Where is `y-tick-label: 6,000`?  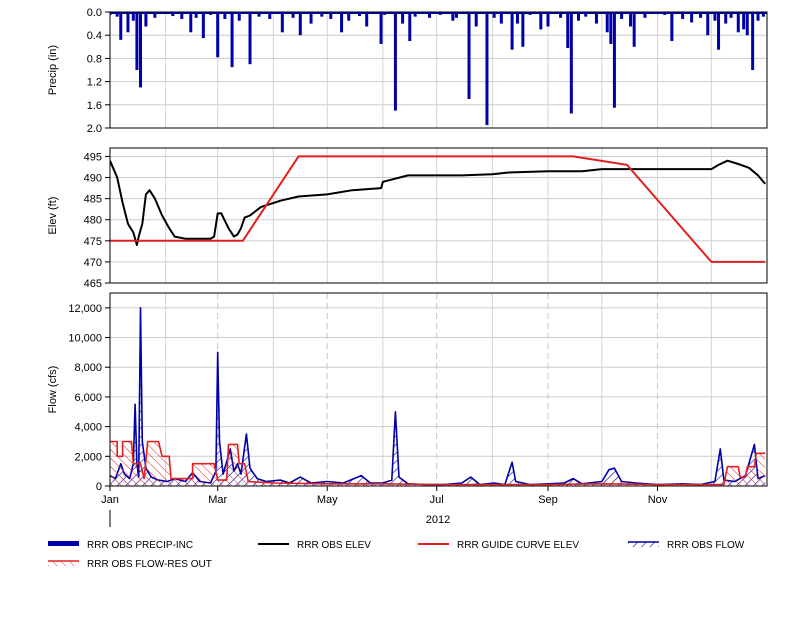
y-tick-label: 6,000 is located at coordinates (88, 398).